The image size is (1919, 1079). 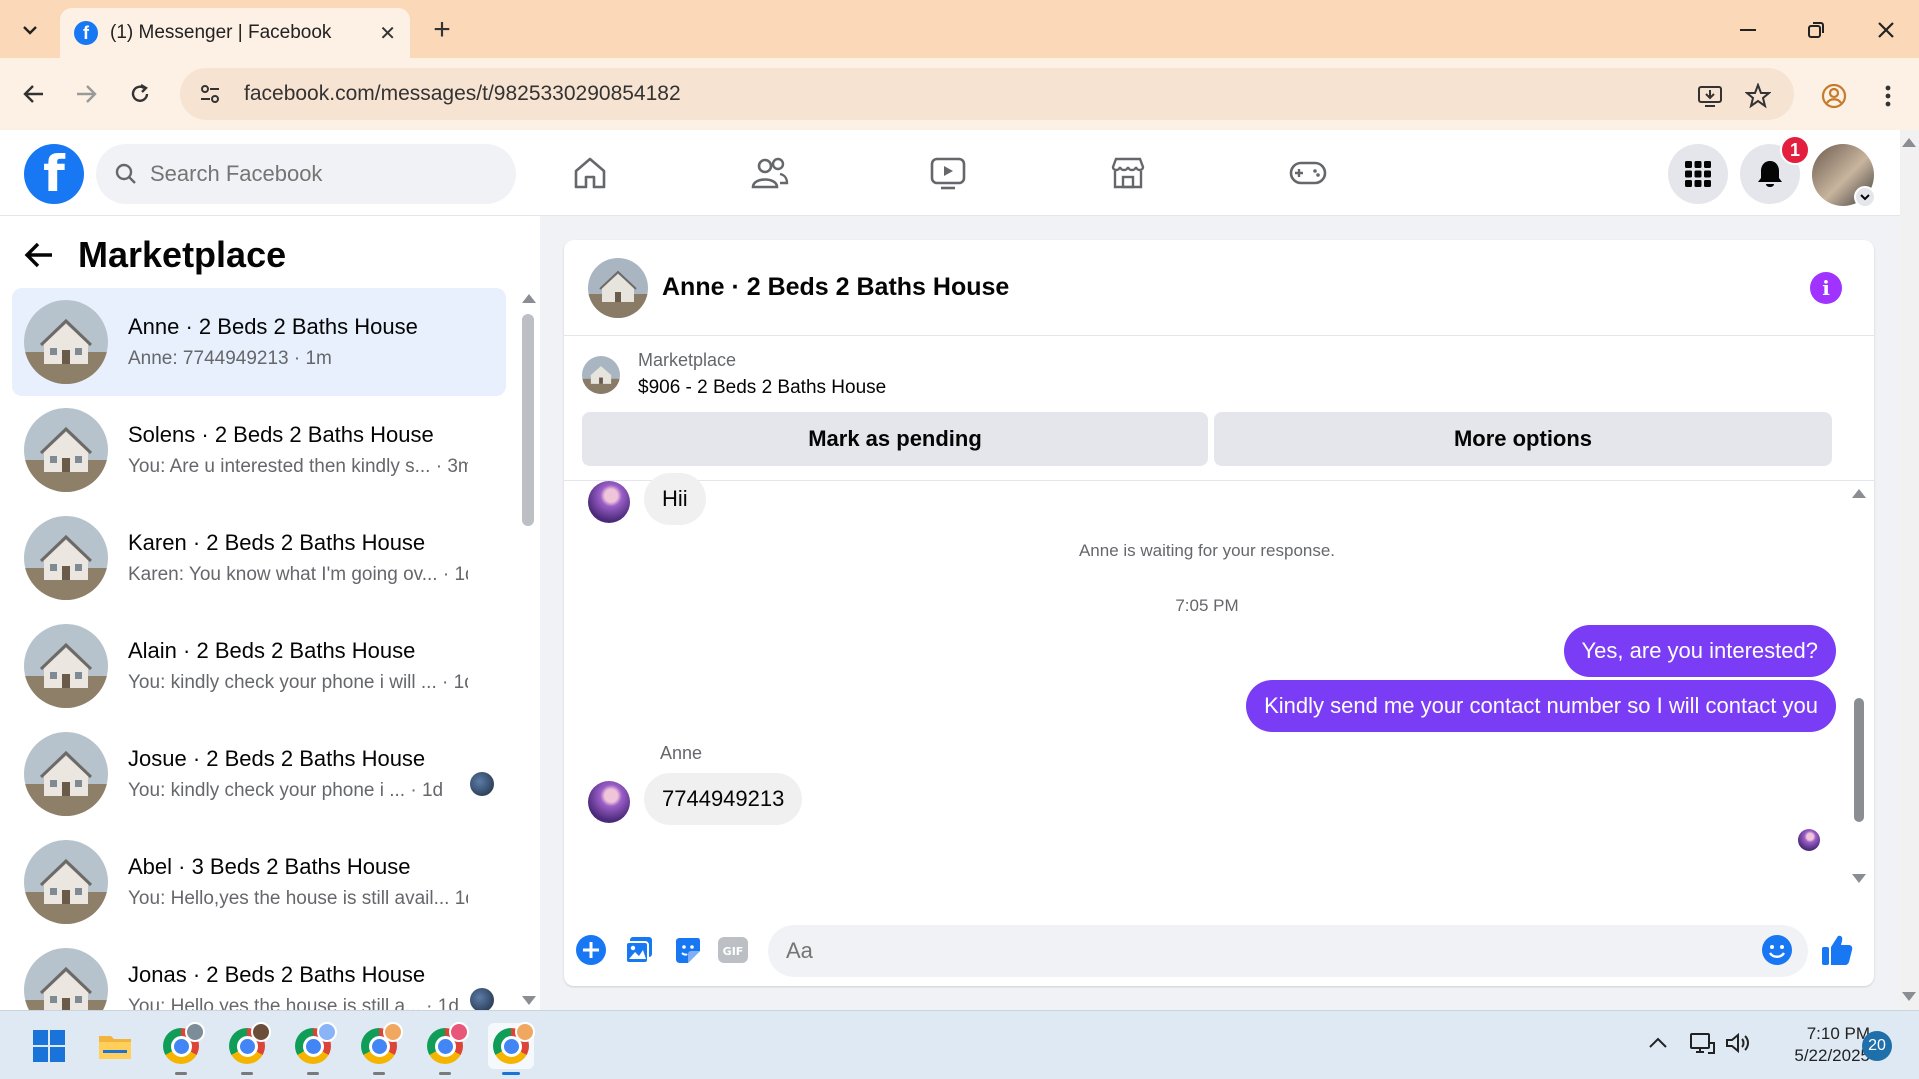 I want to click on read-receipt-avatar, so click(x=1809, y=840).